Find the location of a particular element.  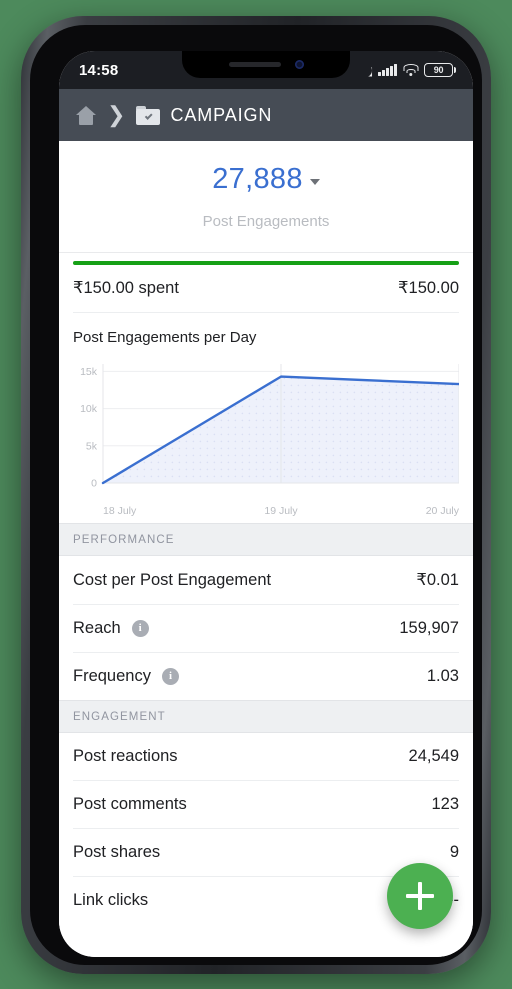

headline-label: Post Engagements is located at coordinates (266, 221).